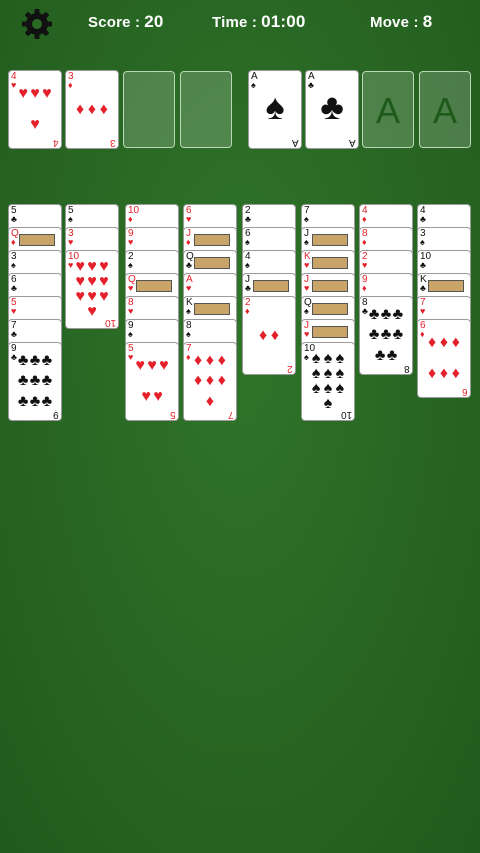 The width and height of the screenshot is (480, 853). I want to click on tableau-top-card: 10 ♠ ♠ ♠ ♠ ♠ ♠ ♠ ♠ ♠ ♠ ♠ 10, so click(328, 381).